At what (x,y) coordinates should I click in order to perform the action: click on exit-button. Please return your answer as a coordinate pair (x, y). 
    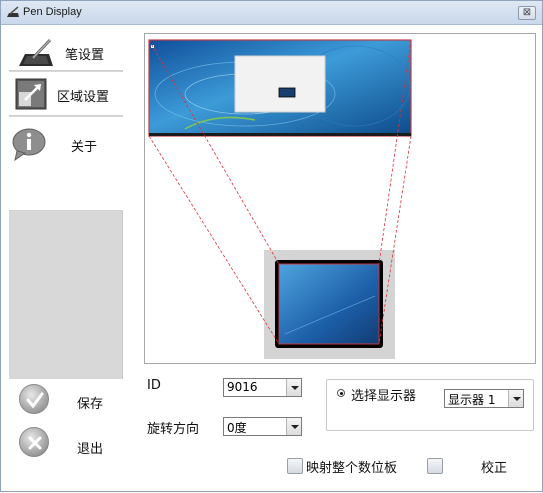
    Looking at the image, I should click on (34, 442).